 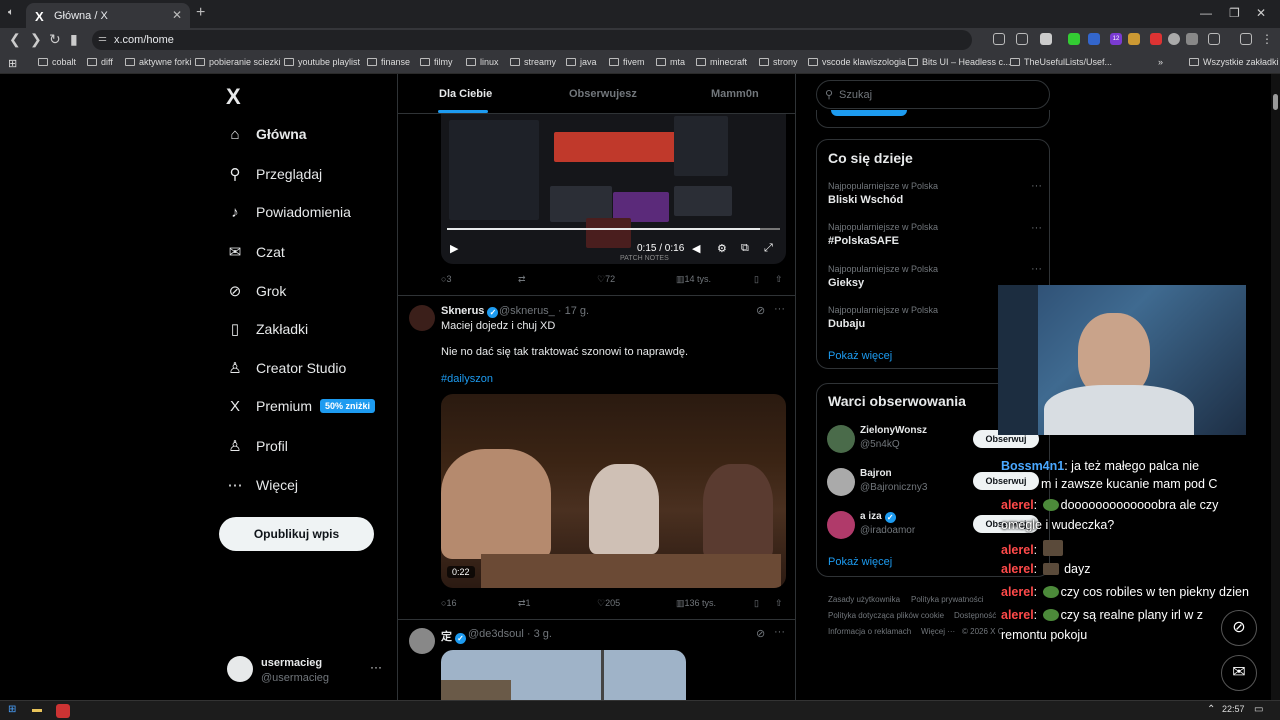 What do you see at coordinates (177, 15) in the screenshot?
I see `close-tab-icon: ✕` at bounding box center [177, 15].